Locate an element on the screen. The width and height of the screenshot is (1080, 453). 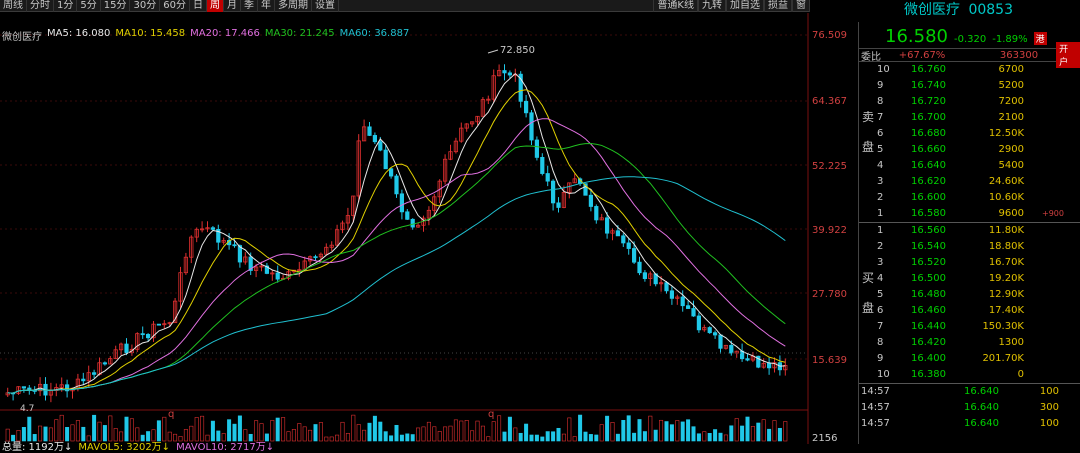
ask-row: 3 16.620 24.60K is located at coordinates (969, 182).